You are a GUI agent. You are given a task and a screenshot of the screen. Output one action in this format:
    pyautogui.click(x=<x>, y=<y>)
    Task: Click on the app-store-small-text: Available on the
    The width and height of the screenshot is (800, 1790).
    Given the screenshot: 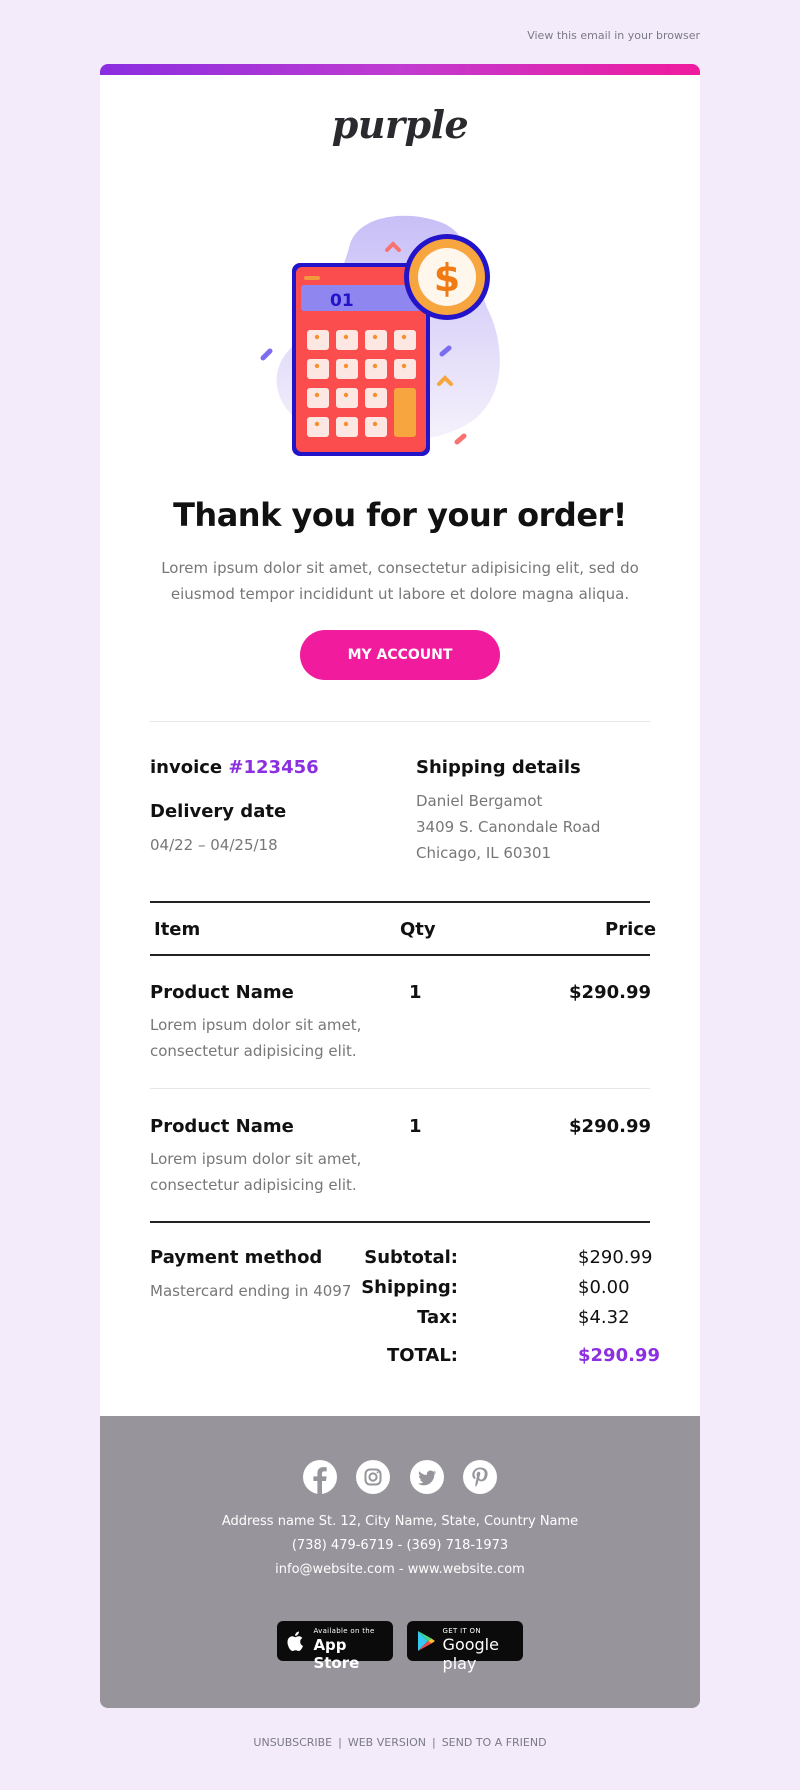 What is the action you would take?
    pyautogui.click(x=344, y=1631)
    